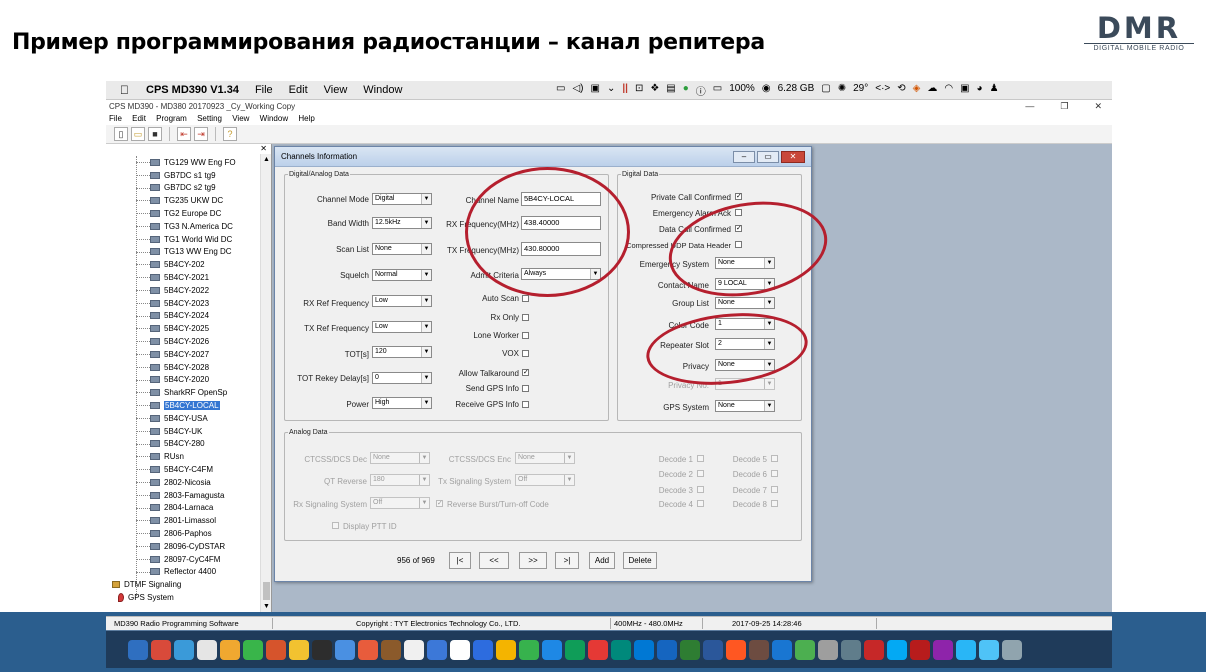 This screenshot has width=1206, height=672. Describe the element at coordinates (948, 90) in the screenshot. I see `wifi-icon: ◠` at that location.